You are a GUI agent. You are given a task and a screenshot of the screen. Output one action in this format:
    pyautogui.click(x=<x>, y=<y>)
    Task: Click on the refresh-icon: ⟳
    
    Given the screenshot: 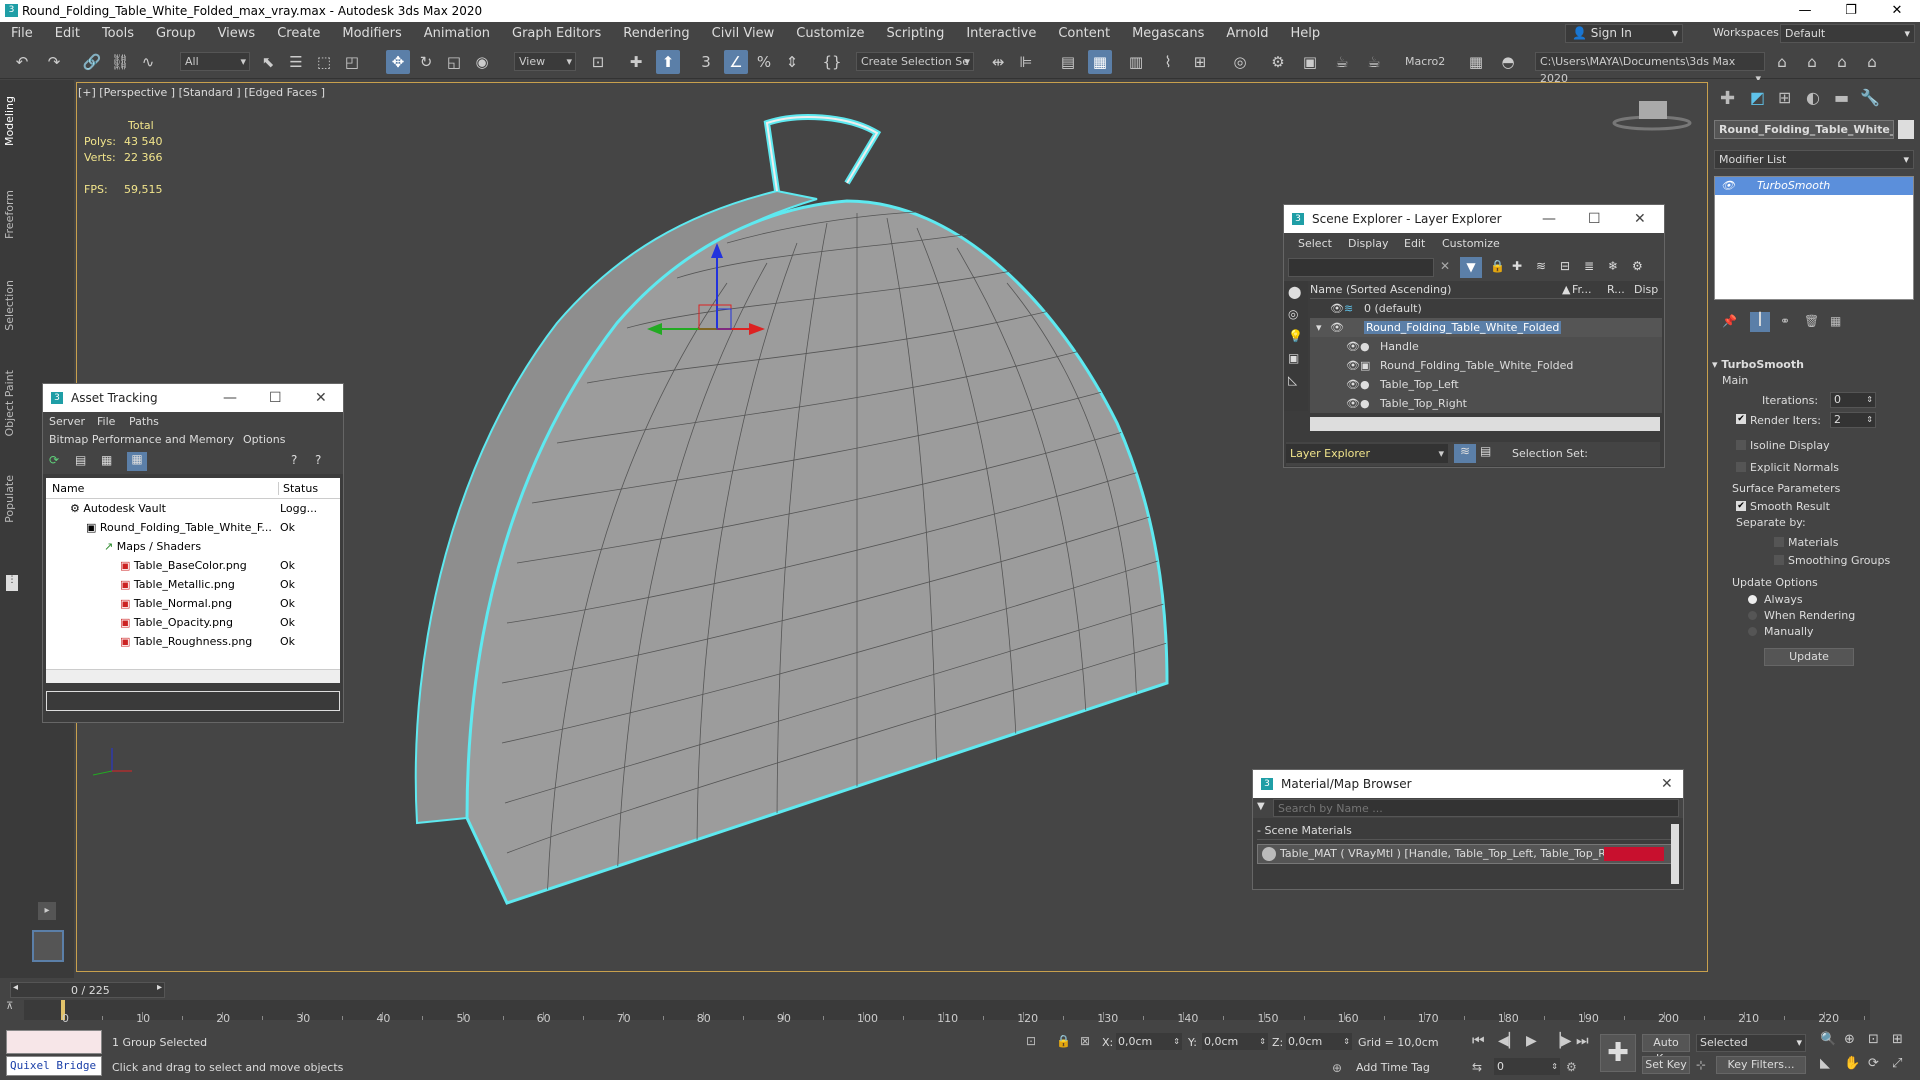 What is the action you would take?
    pyautogui.click(x=54, y=460)
    